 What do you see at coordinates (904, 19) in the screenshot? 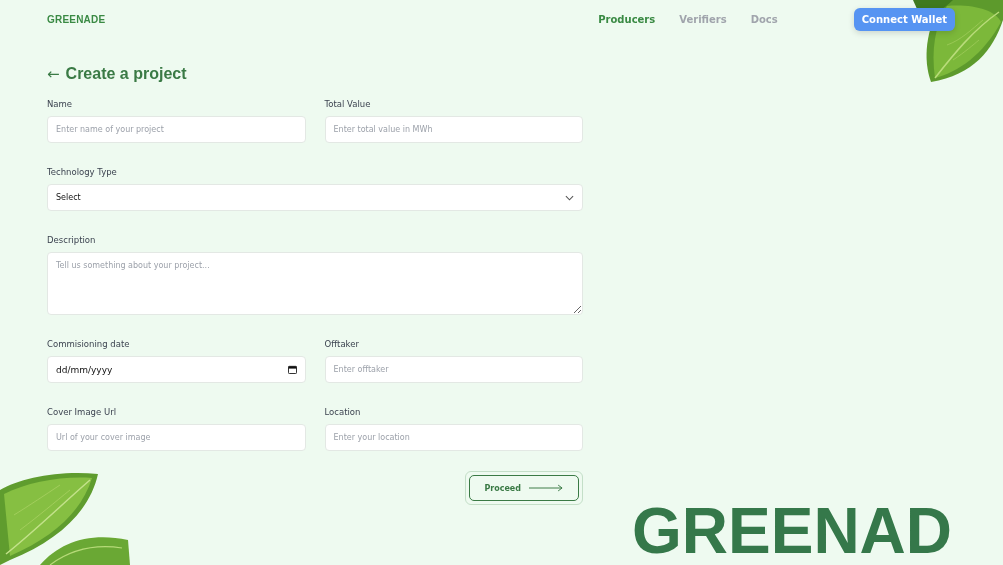
I see `connect-wallet-button: Connect Wallet` at bounding box center [904, 19].